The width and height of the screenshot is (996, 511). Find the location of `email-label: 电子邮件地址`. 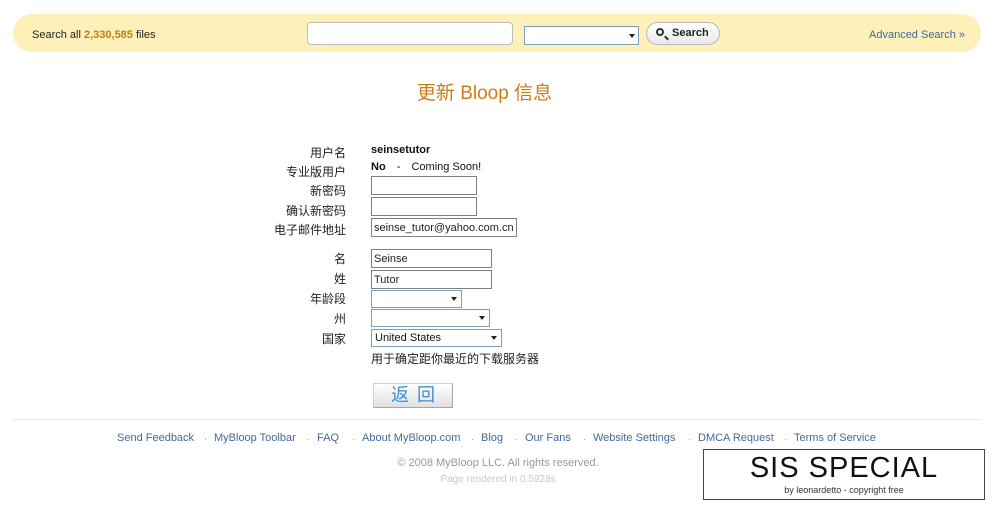

email-label: 电子邮件地址 is located at coordinates (309, 230).